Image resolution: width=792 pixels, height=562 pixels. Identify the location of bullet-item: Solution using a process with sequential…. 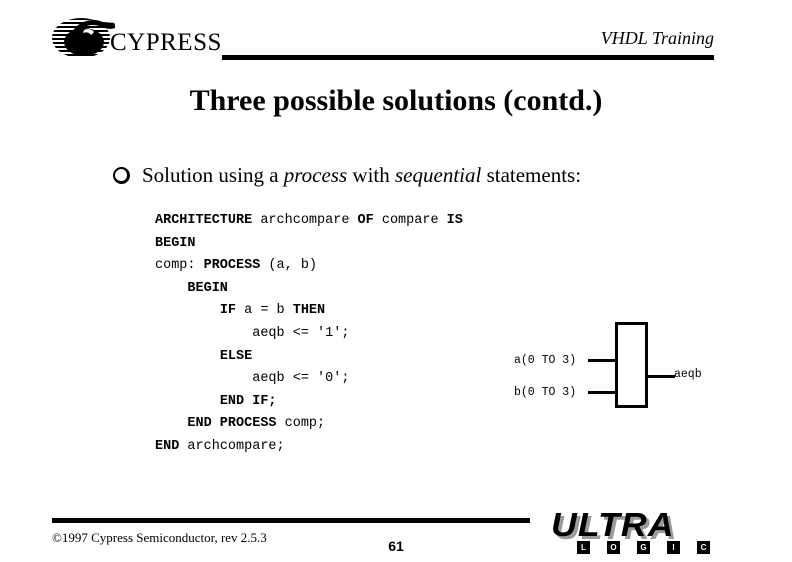
(347, 175).